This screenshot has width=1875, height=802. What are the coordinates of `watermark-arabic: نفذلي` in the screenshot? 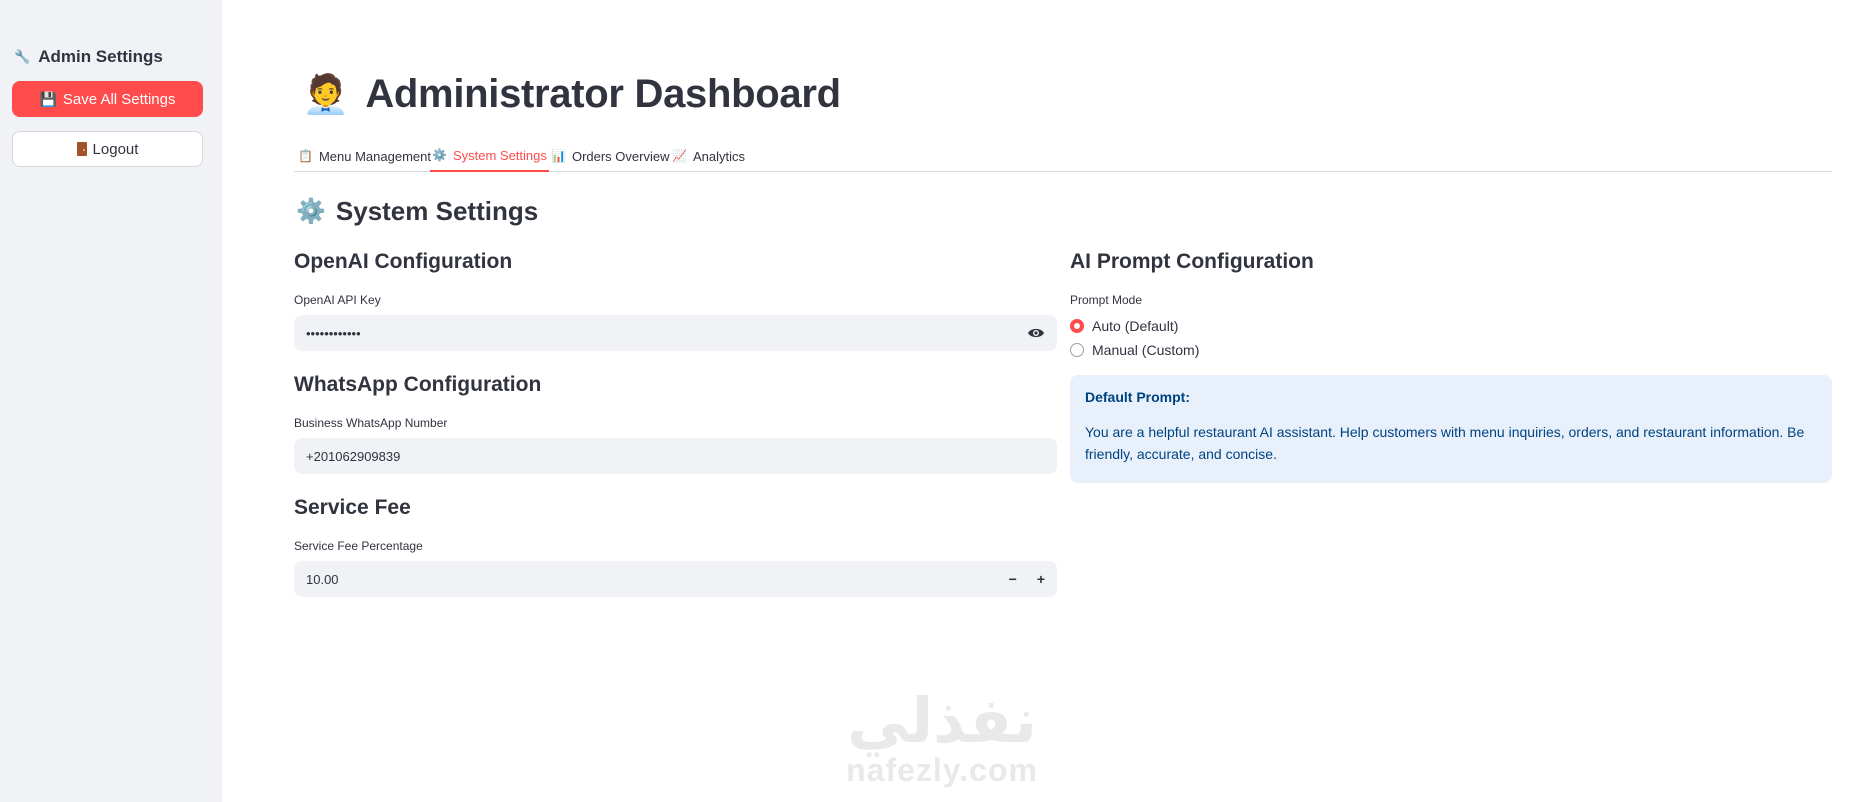 It's located at (942, 720).